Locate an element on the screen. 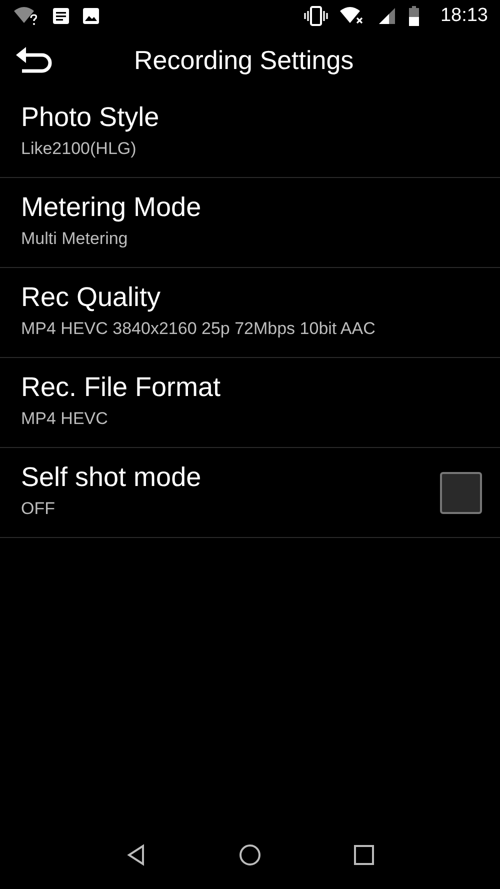 The height and width of the screenshot is (889, 500). setting-title: Rec. File Format is located at coordinates (121, 387).